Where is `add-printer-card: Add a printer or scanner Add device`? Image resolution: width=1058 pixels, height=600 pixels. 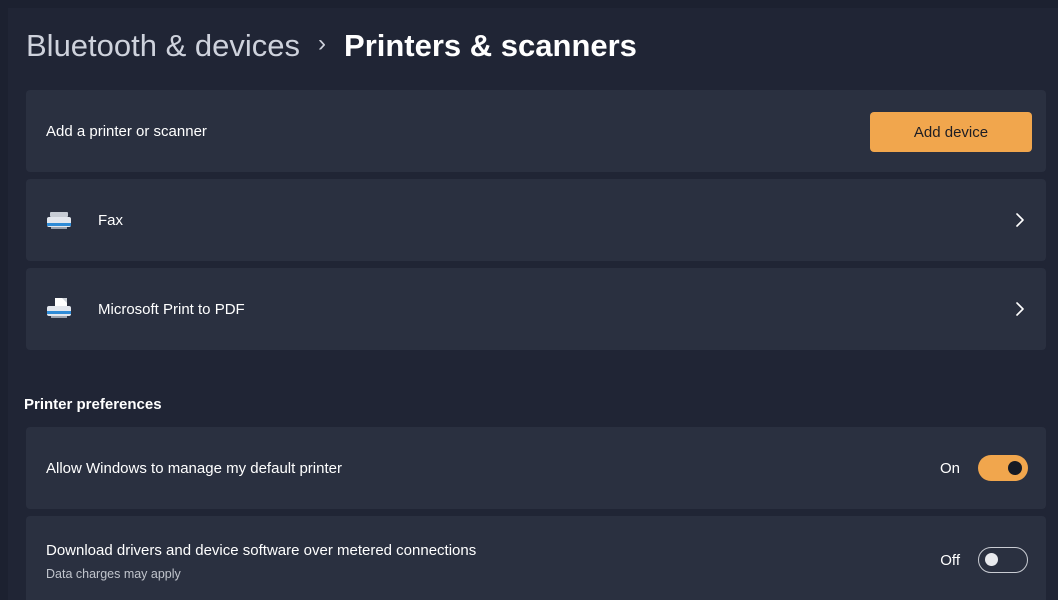 add-printer-card: Add a printer or scanner Add device is located at coordinates (536, 131).